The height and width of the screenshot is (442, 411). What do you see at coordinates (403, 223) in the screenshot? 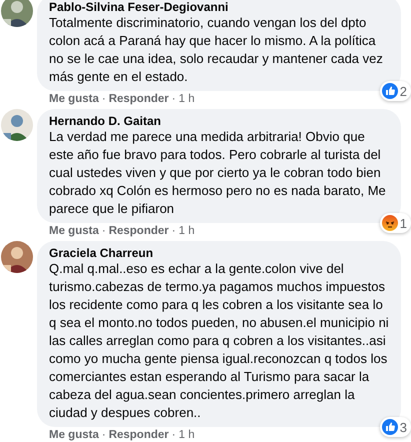
I see `reaction-count: 1` at bounding box center [403, 223].